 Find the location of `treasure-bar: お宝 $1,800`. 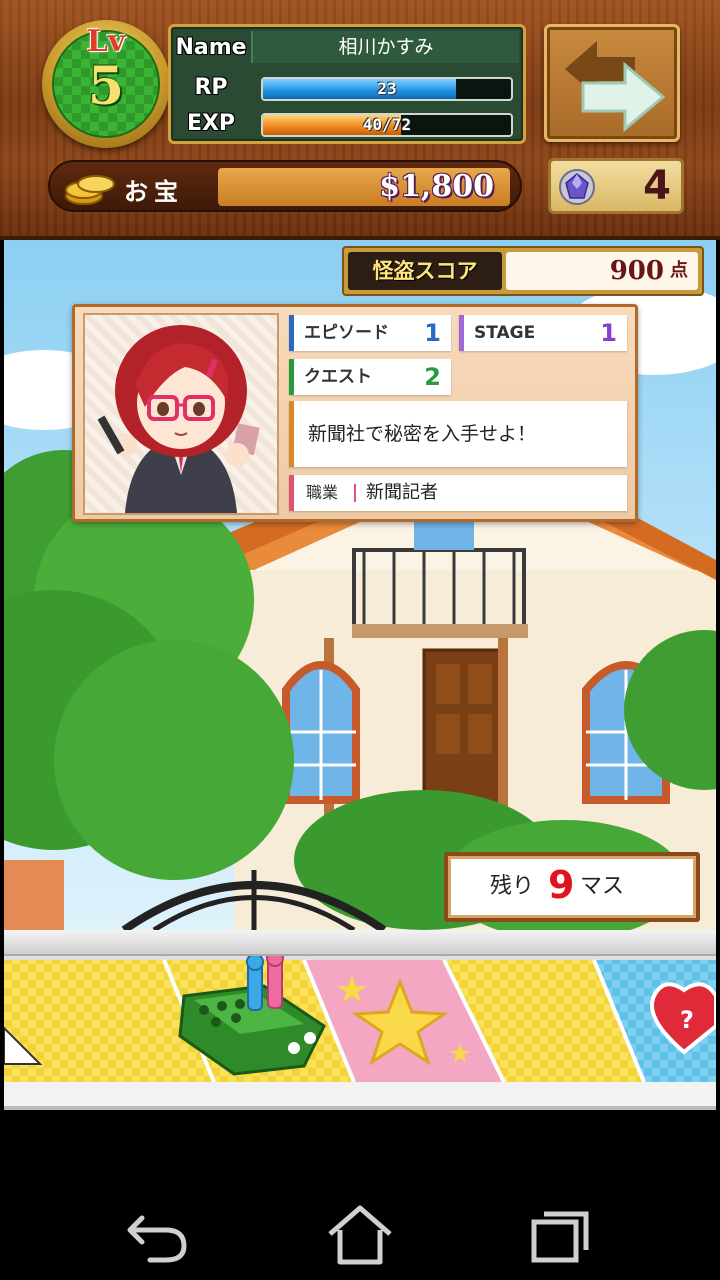

treasure-bar: お宝 $1,800 is located at coordinates (285, 186).